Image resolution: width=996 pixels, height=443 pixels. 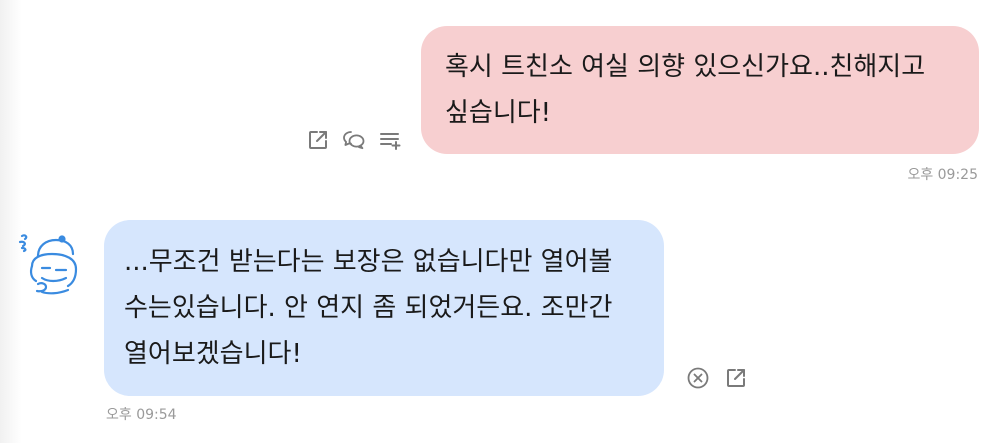 I want to click on add-to-list-icon, so click(x=390, y=140).